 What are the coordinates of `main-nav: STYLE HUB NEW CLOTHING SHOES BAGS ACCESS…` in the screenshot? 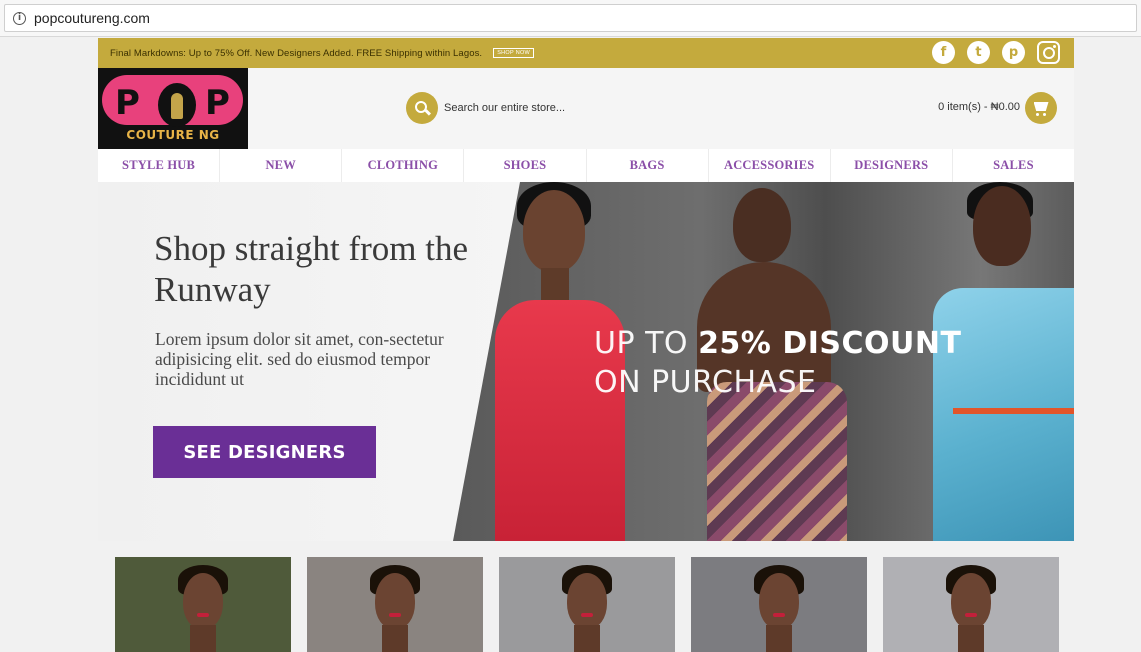 It's located at (586, 165).